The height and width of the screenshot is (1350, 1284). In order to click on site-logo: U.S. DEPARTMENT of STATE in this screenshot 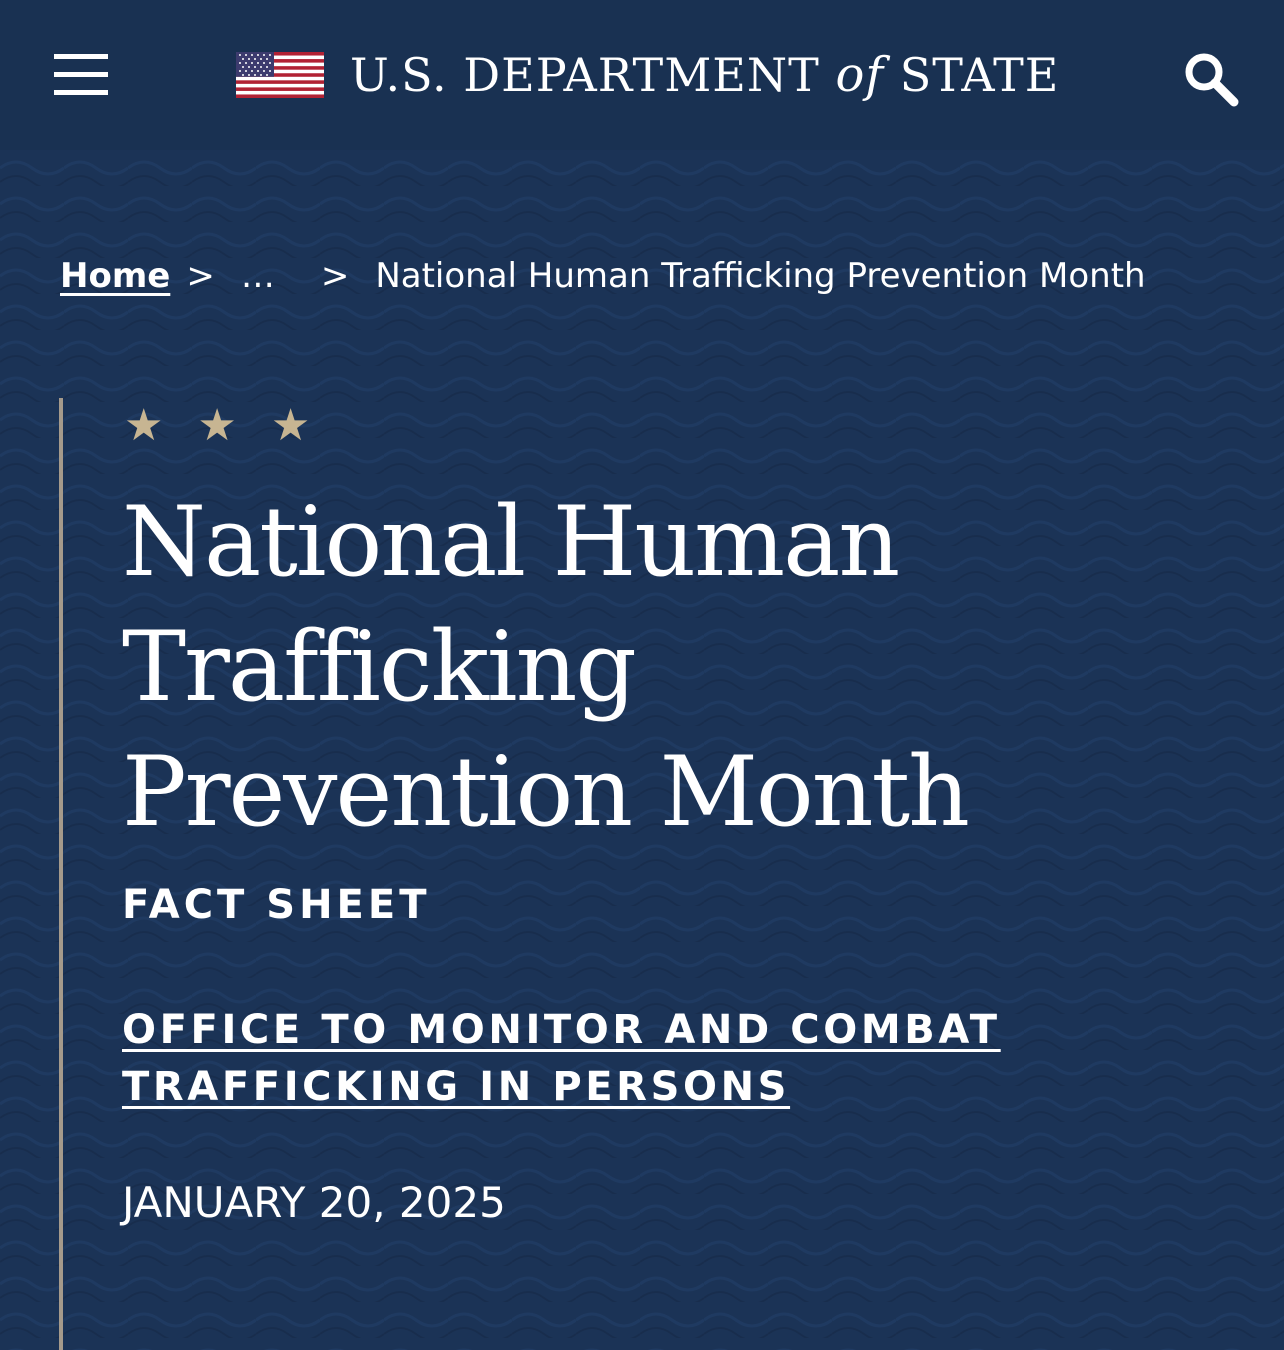, I will do `click(647, 75)`.